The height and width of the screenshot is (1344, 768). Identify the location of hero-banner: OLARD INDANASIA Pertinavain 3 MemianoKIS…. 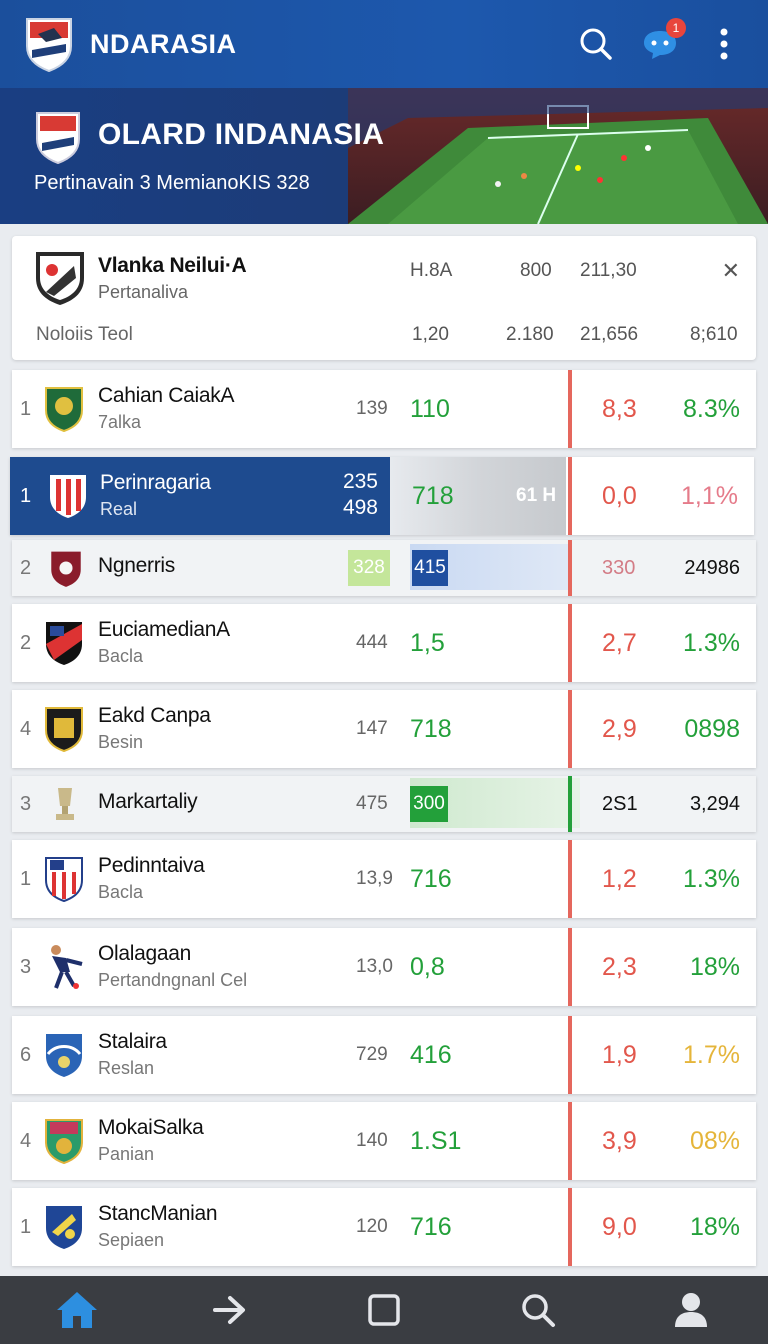
(384, 156).